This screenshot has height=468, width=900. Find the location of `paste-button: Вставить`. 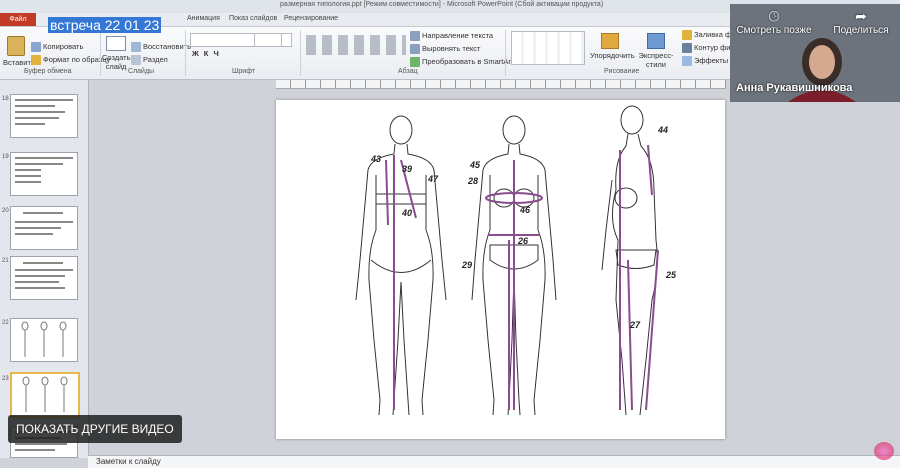

paste-button: Вставить is located at coordinates (19, 51).